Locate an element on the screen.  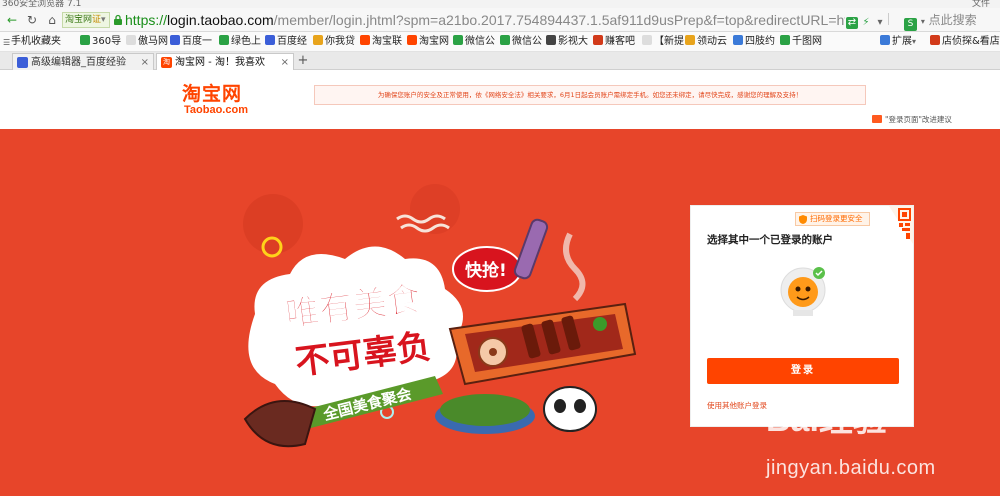
tab-taobao: 淘 淘宝网 - 淘！我喜欢 × is located at coordinates (225, 61).